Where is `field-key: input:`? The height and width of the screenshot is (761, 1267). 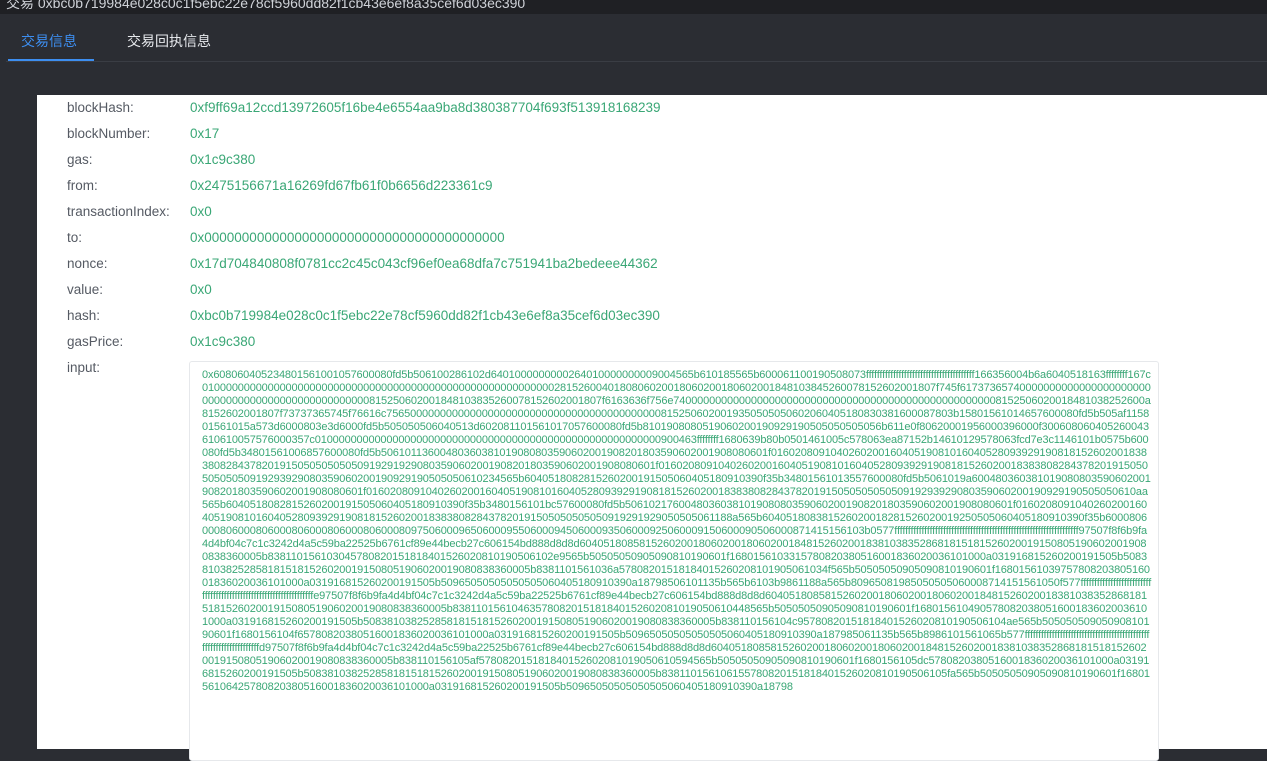
field-key: input: is located at coordinates (84, 367).